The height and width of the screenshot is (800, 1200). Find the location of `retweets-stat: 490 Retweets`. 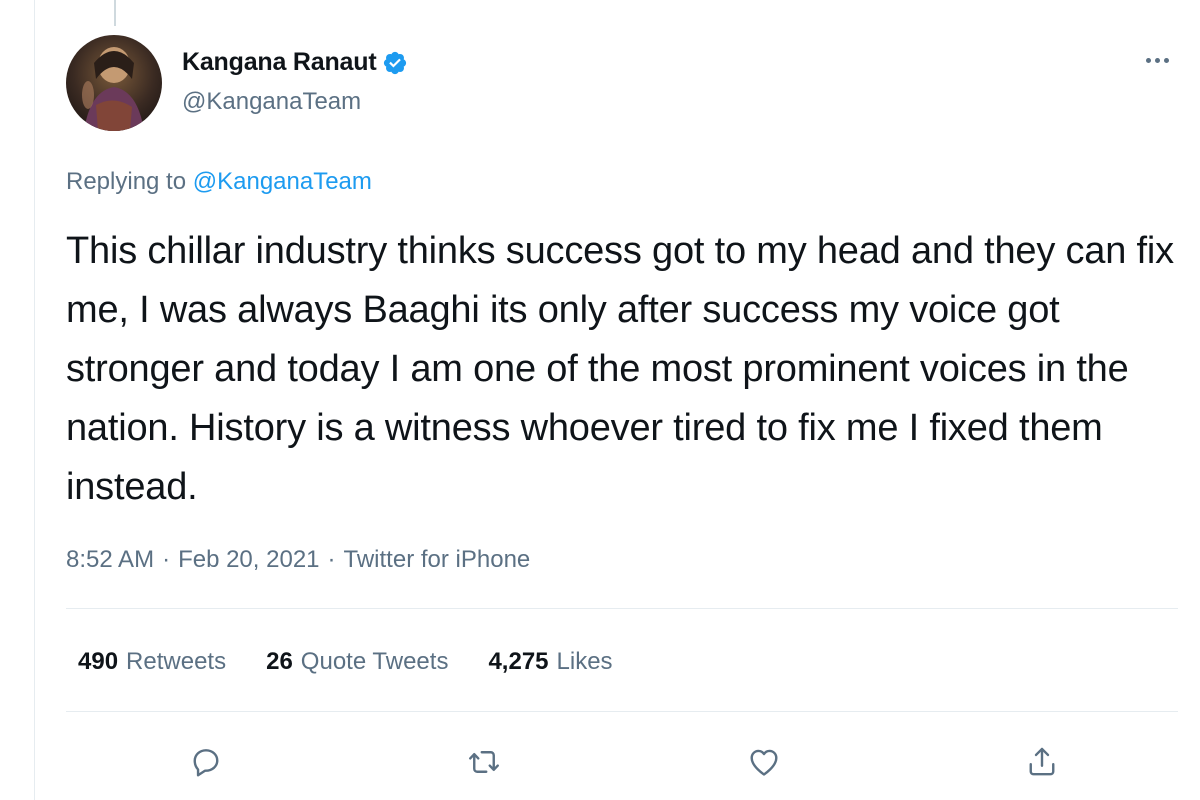

retweets-stat: 490 Retweets is located at coordinates (152, 662).